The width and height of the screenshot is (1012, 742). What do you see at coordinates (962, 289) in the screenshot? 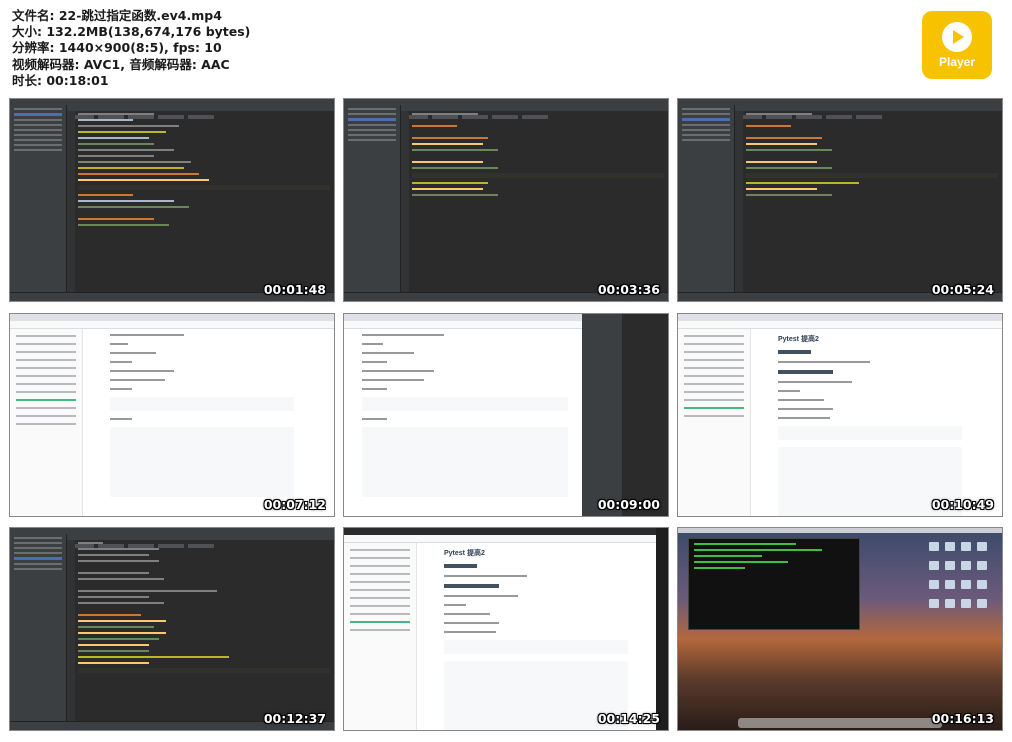
I see `timestamp: 00:05:24` at bounding box center [962, 289].